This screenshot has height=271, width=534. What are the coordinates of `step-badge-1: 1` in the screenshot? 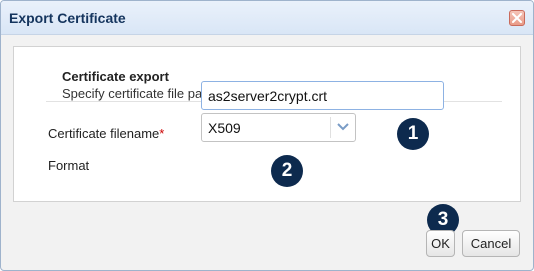 It's located at (413, 134).